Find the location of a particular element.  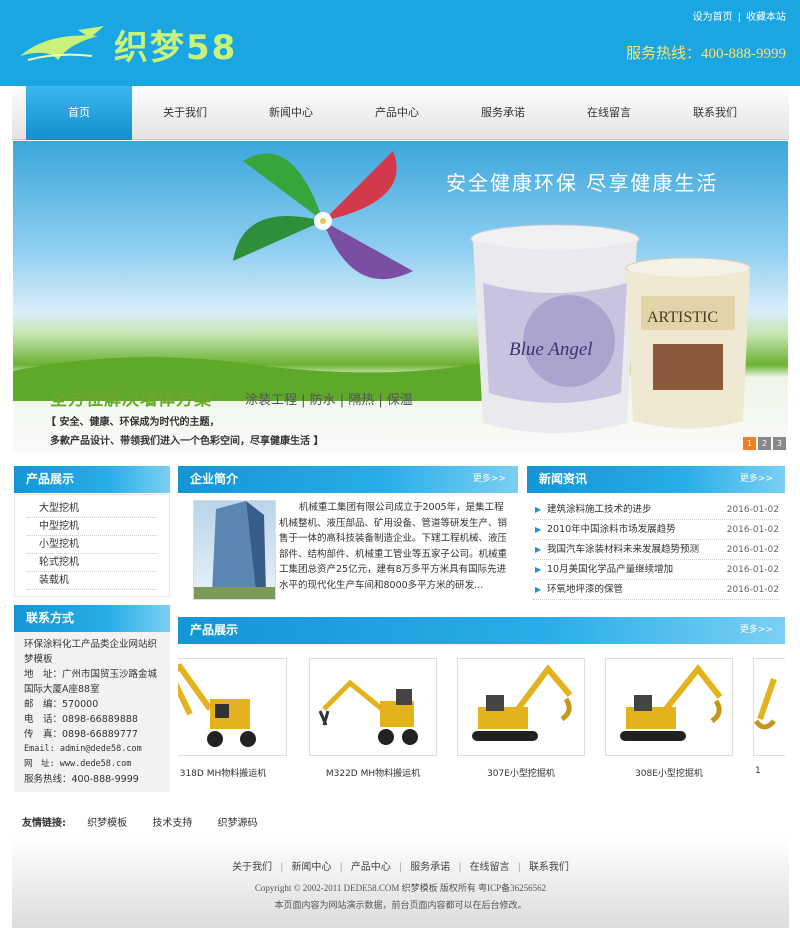

nav-news: 新闻中心 is located at coordinates (291, 113).